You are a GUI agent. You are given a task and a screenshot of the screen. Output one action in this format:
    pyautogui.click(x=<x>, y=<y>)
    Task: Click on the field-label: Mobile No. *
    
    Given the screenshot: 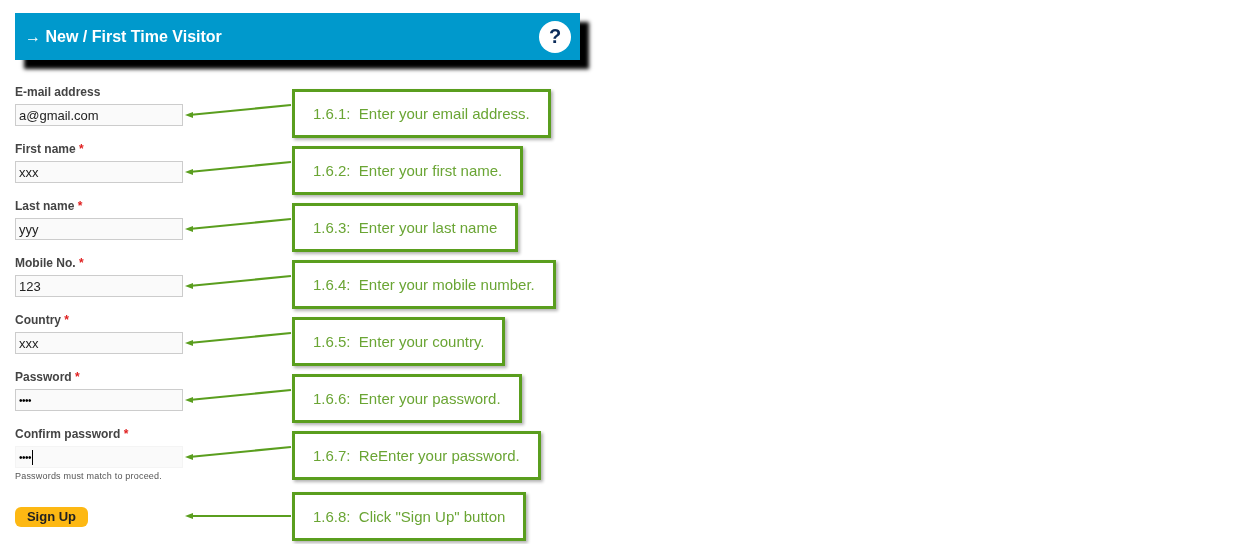 What is the action you would take?
    pyautogui.click(x=50, y=264)
    